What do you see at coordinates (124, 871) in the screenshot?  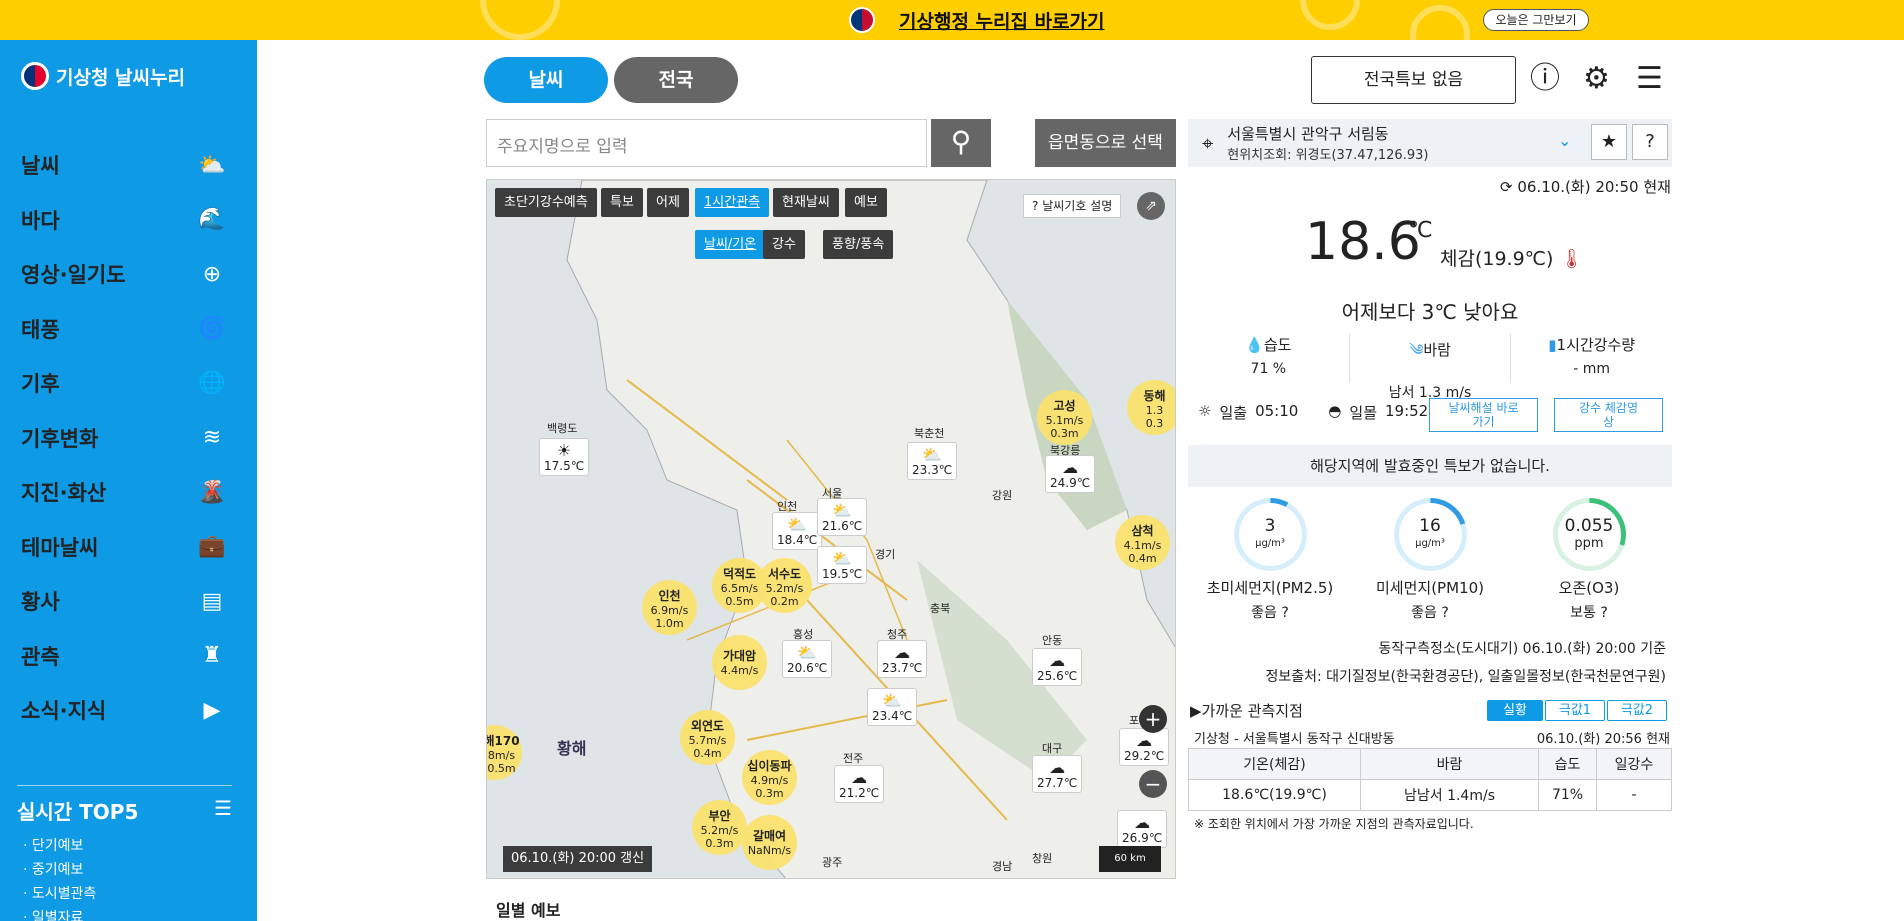 I see `top5-item: · 중기예보` at bounding box center [124, 871].